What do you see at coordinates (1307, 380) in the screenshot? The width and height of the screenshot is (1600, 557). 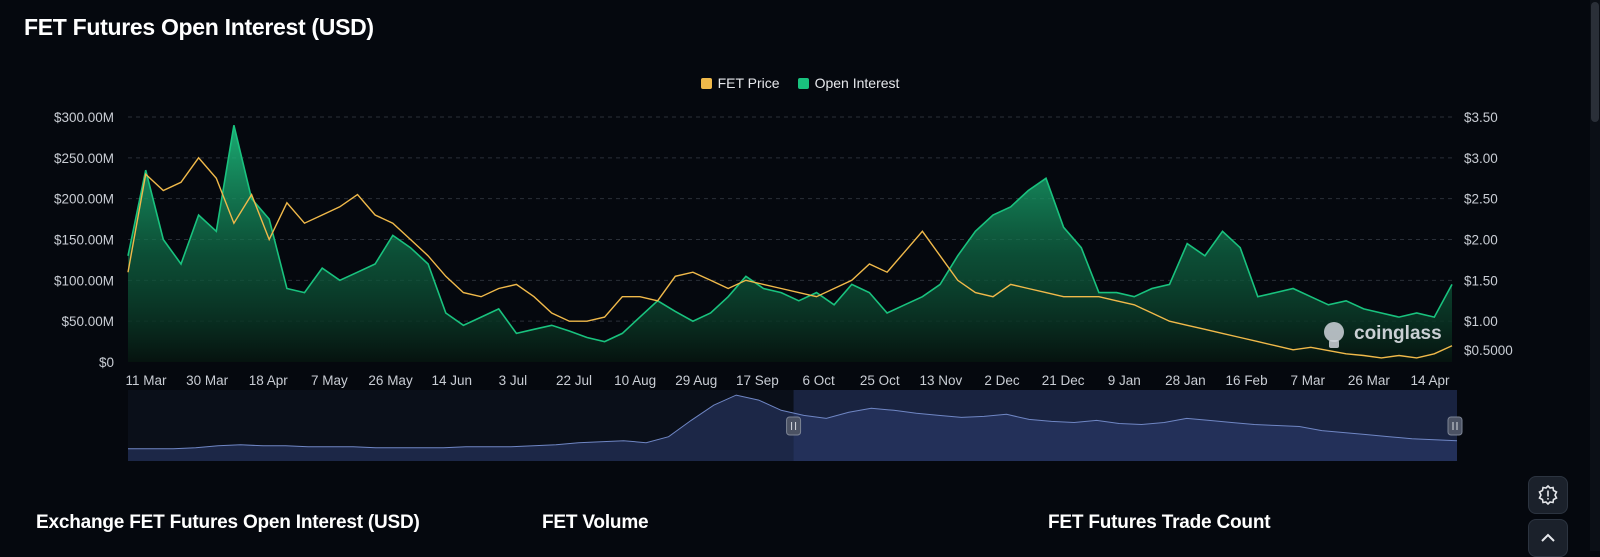 I see `x-axis-tick: 7 Mar` at bounding box center [1307, 380].